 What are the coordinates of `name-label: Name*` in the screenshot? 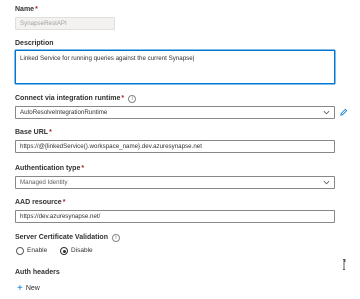 It's located at (26, 10).